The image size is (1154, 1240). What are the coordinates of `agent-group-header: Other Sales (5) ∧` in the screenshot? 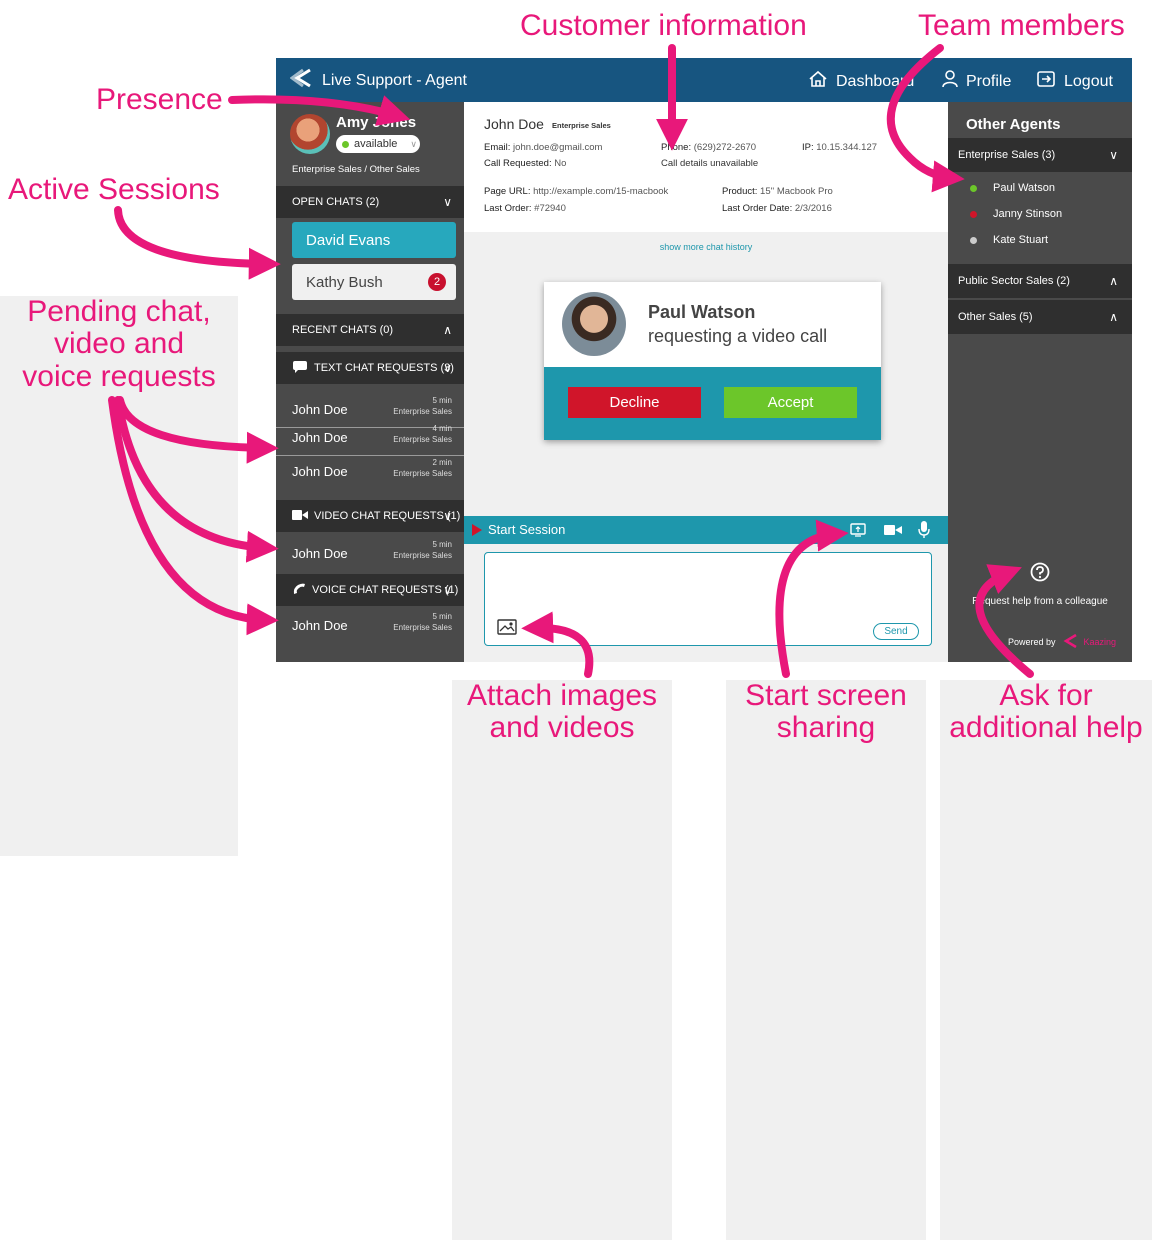 It's located at (1040, 317).